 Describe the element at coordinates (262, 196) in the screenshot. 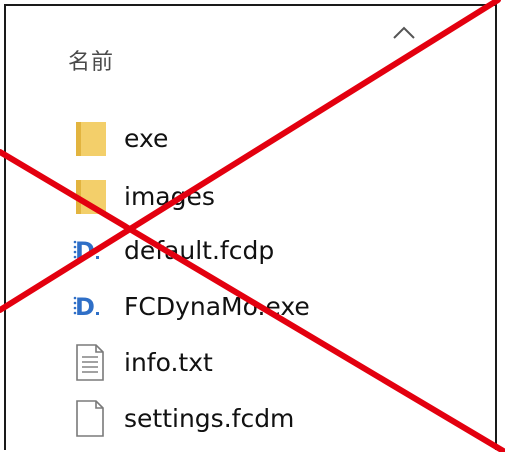

I see `list-item-images: images` at that location.